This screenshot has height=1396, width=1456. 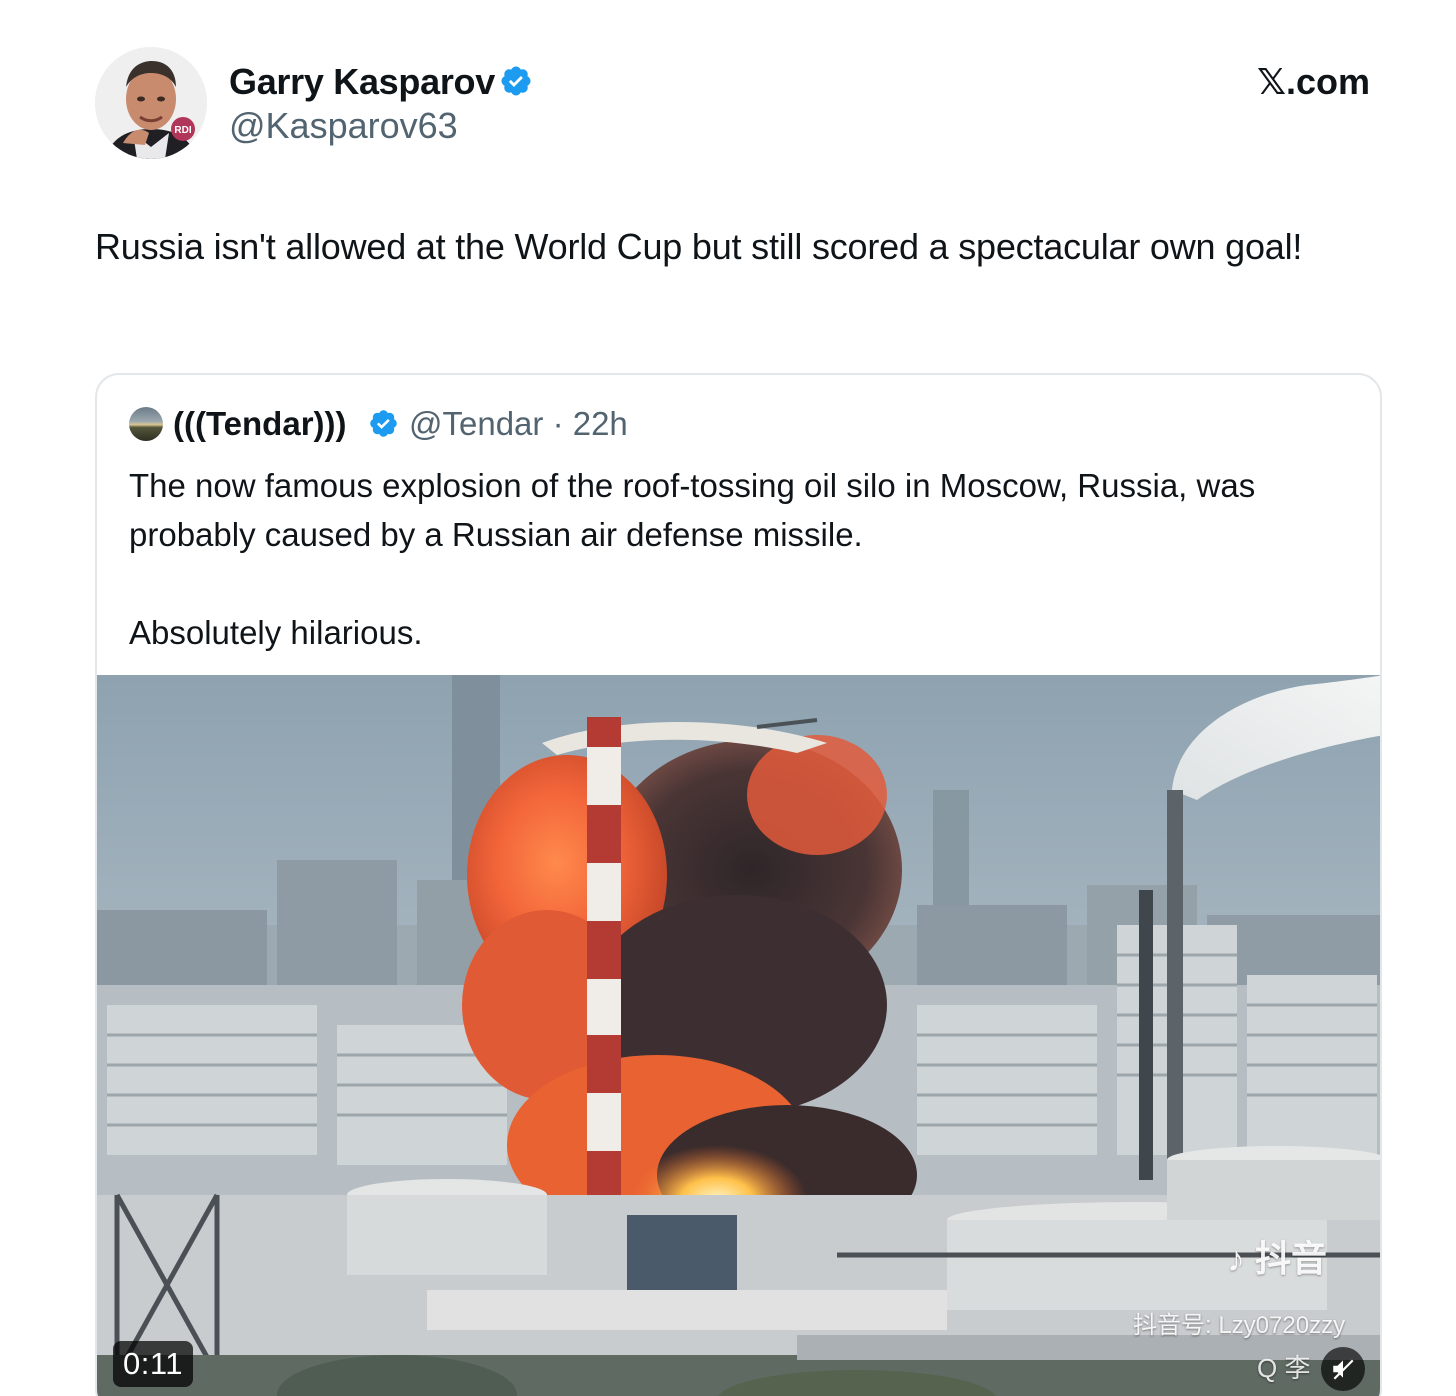 What do you see at coordinates (153, 1364) in the screenshot?
I see `video-duration-badge: 0:11` at bounding box center [153, 1364].